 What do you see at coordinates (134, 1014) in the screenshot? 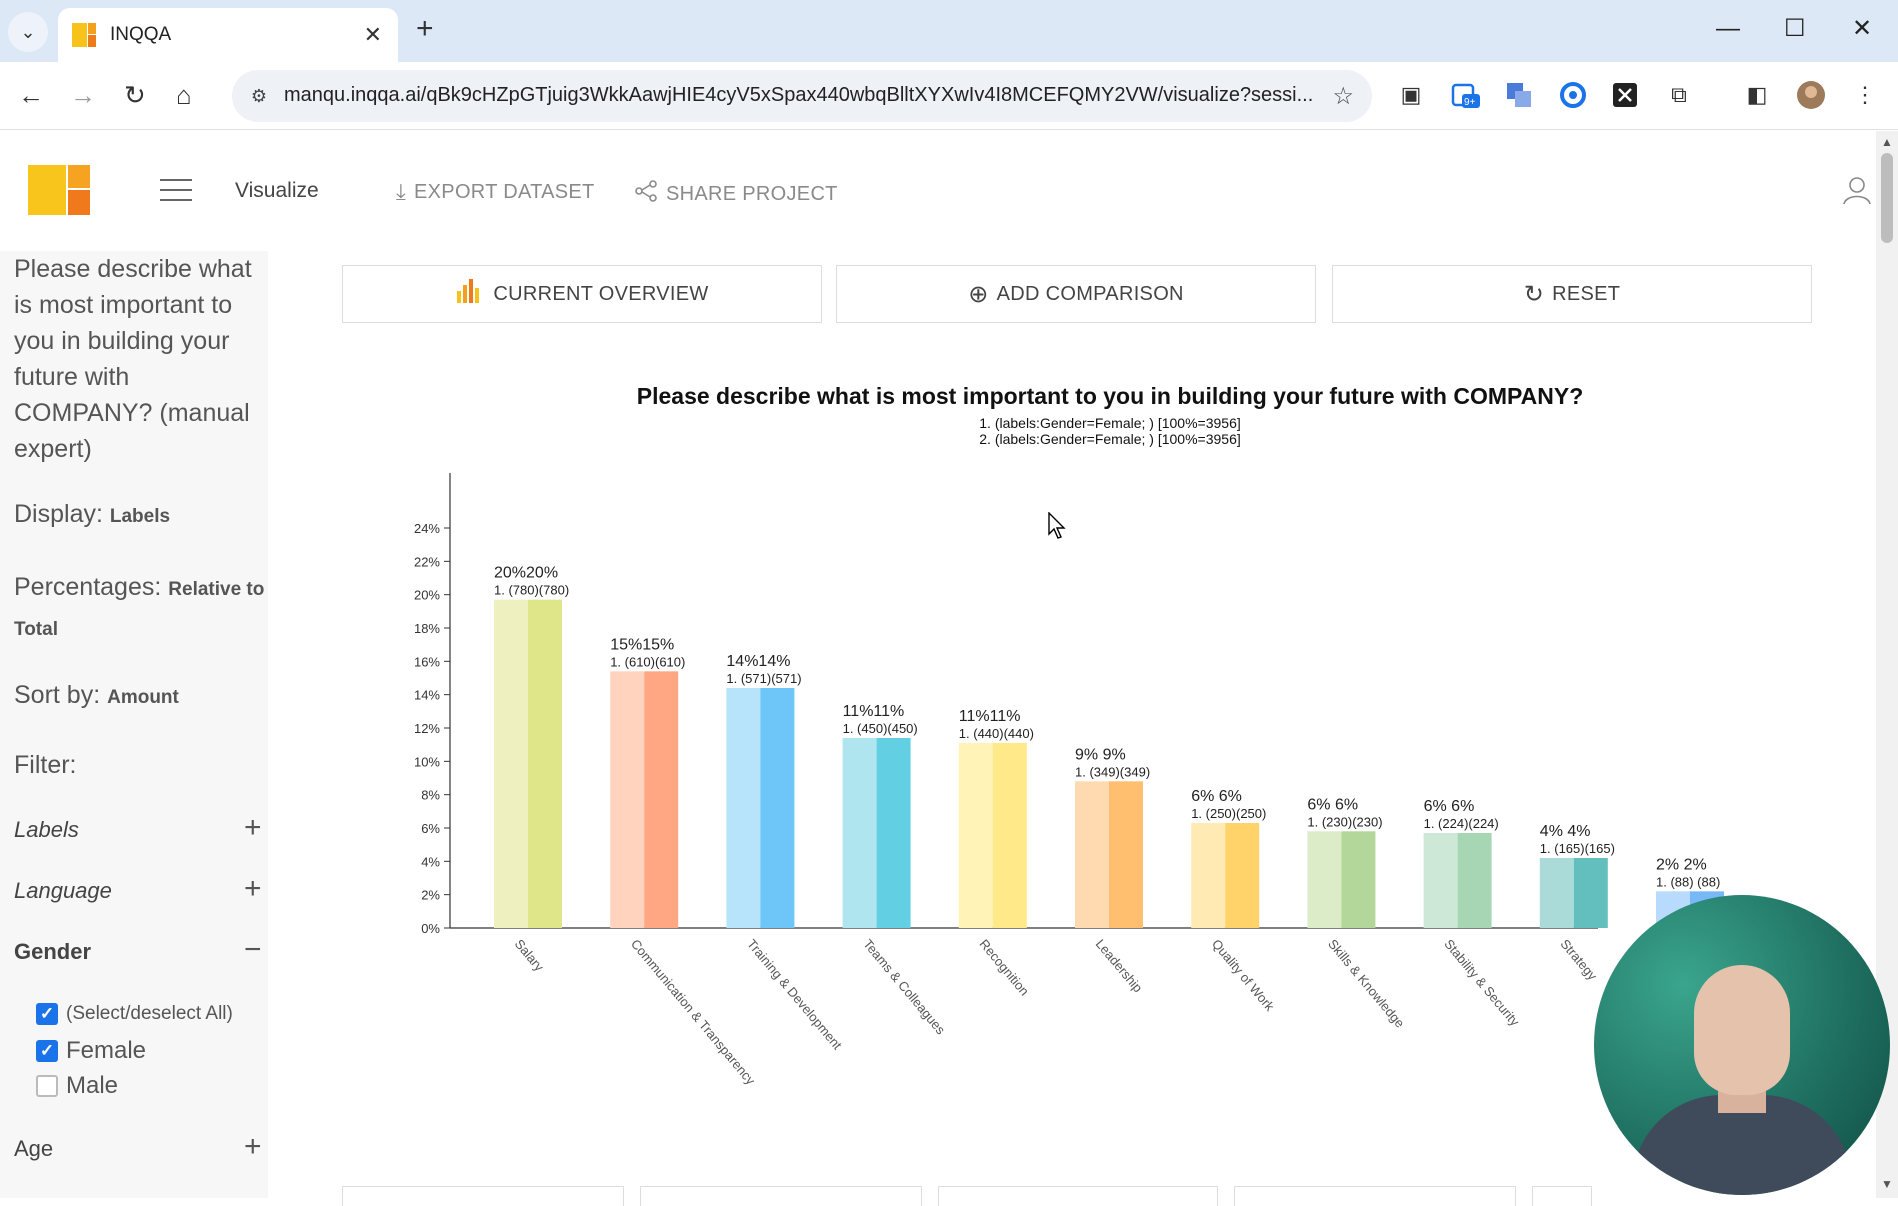
I see `gender-select-all: ✓ (Select/deselect All)` at bounding box center [134, 1014].